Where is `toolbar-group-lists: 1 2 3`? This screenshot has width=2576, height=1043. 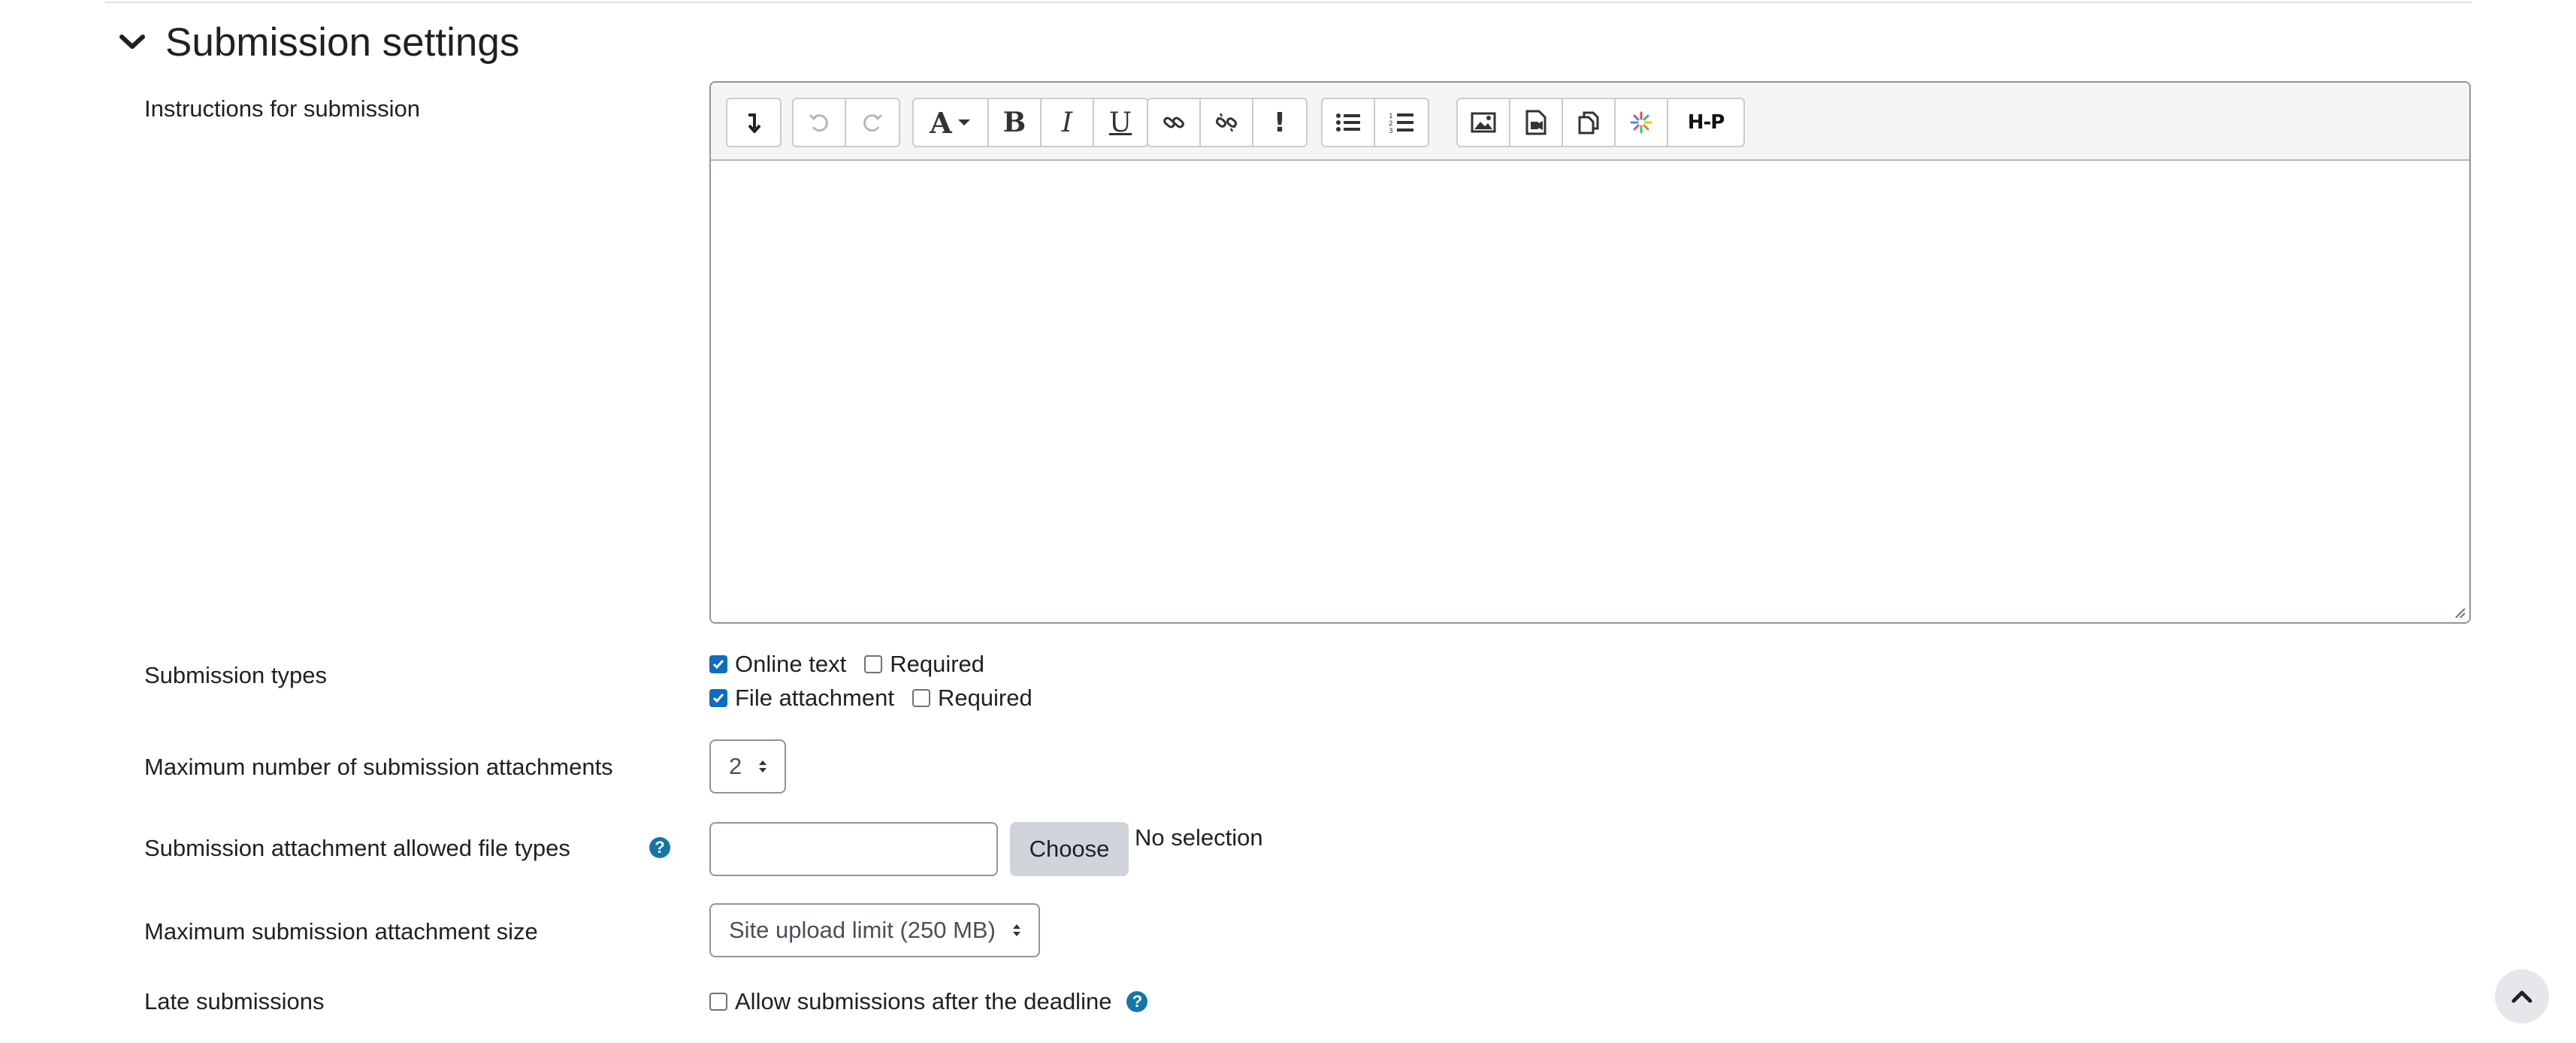 toolbar-group-lists: 1 2 3 is located at coordinates (1375, 123).